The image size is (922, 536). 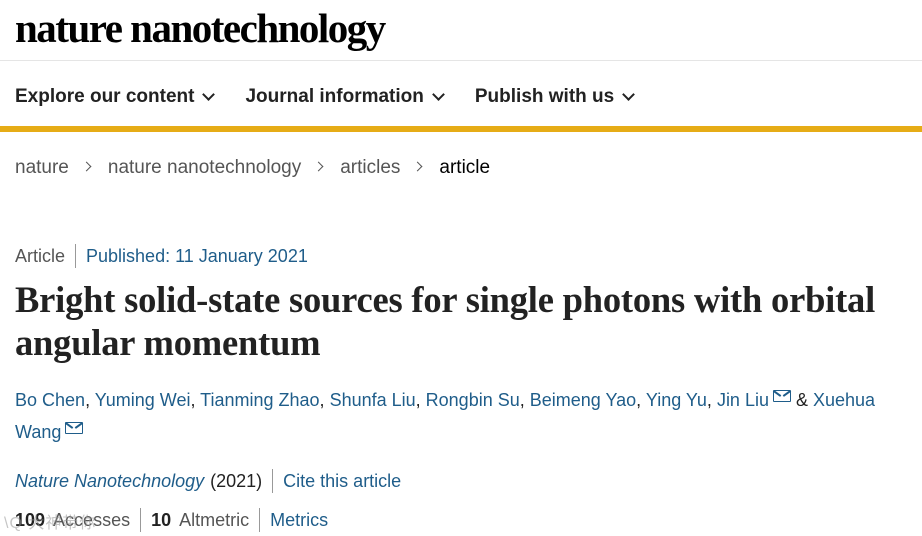 I want to click on published-date: Published: 11 January 2021, so click(x=197, y=255).